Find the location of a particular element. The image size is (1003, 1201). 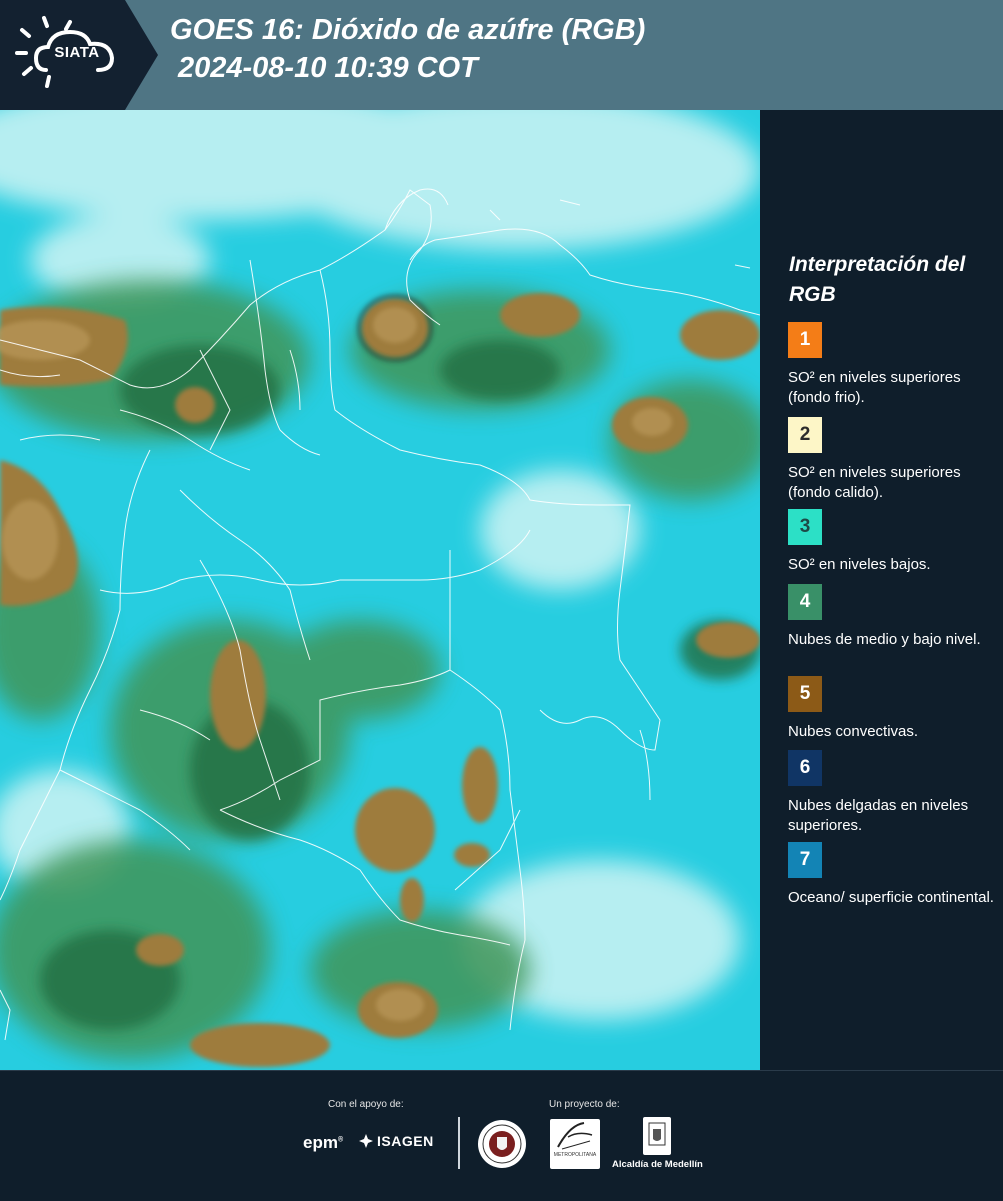

legend-swatch-5: 5 is located at coordinates (805, 694).